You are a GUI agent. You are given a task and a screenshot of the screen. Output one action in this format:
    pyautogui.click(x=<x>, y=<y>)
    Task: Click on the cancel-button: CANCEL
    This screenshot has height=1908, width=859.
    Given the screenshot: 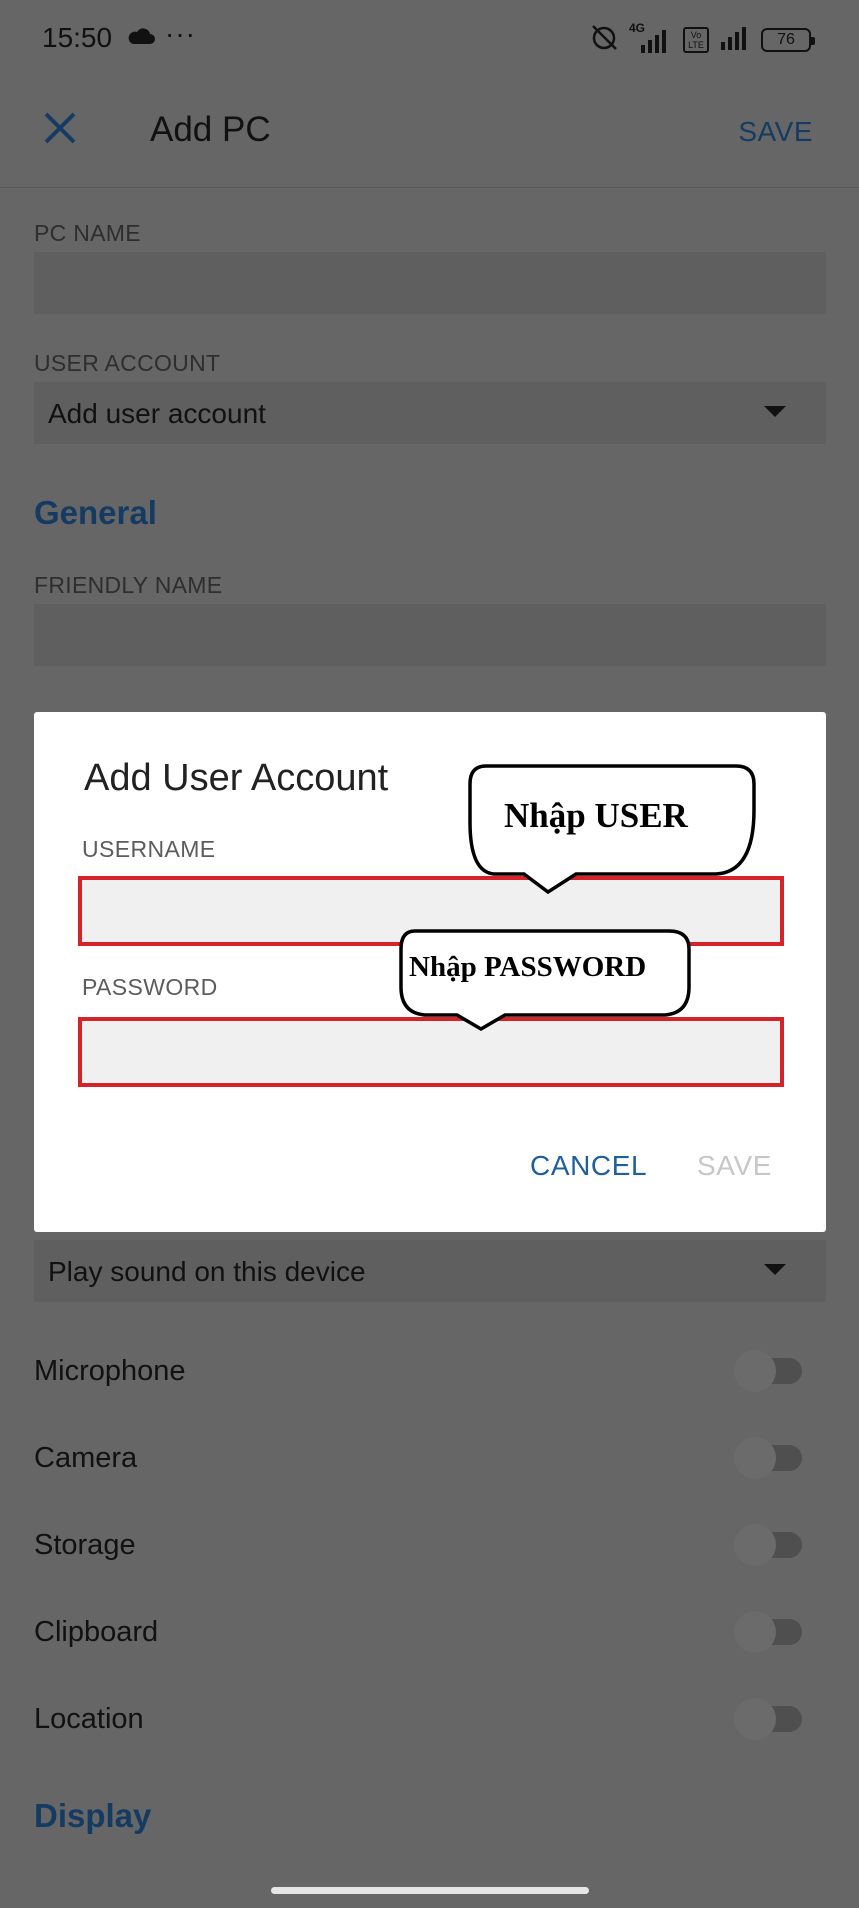 What is the action you would take?
    pyautogui.click(x=588, y=1166)
    